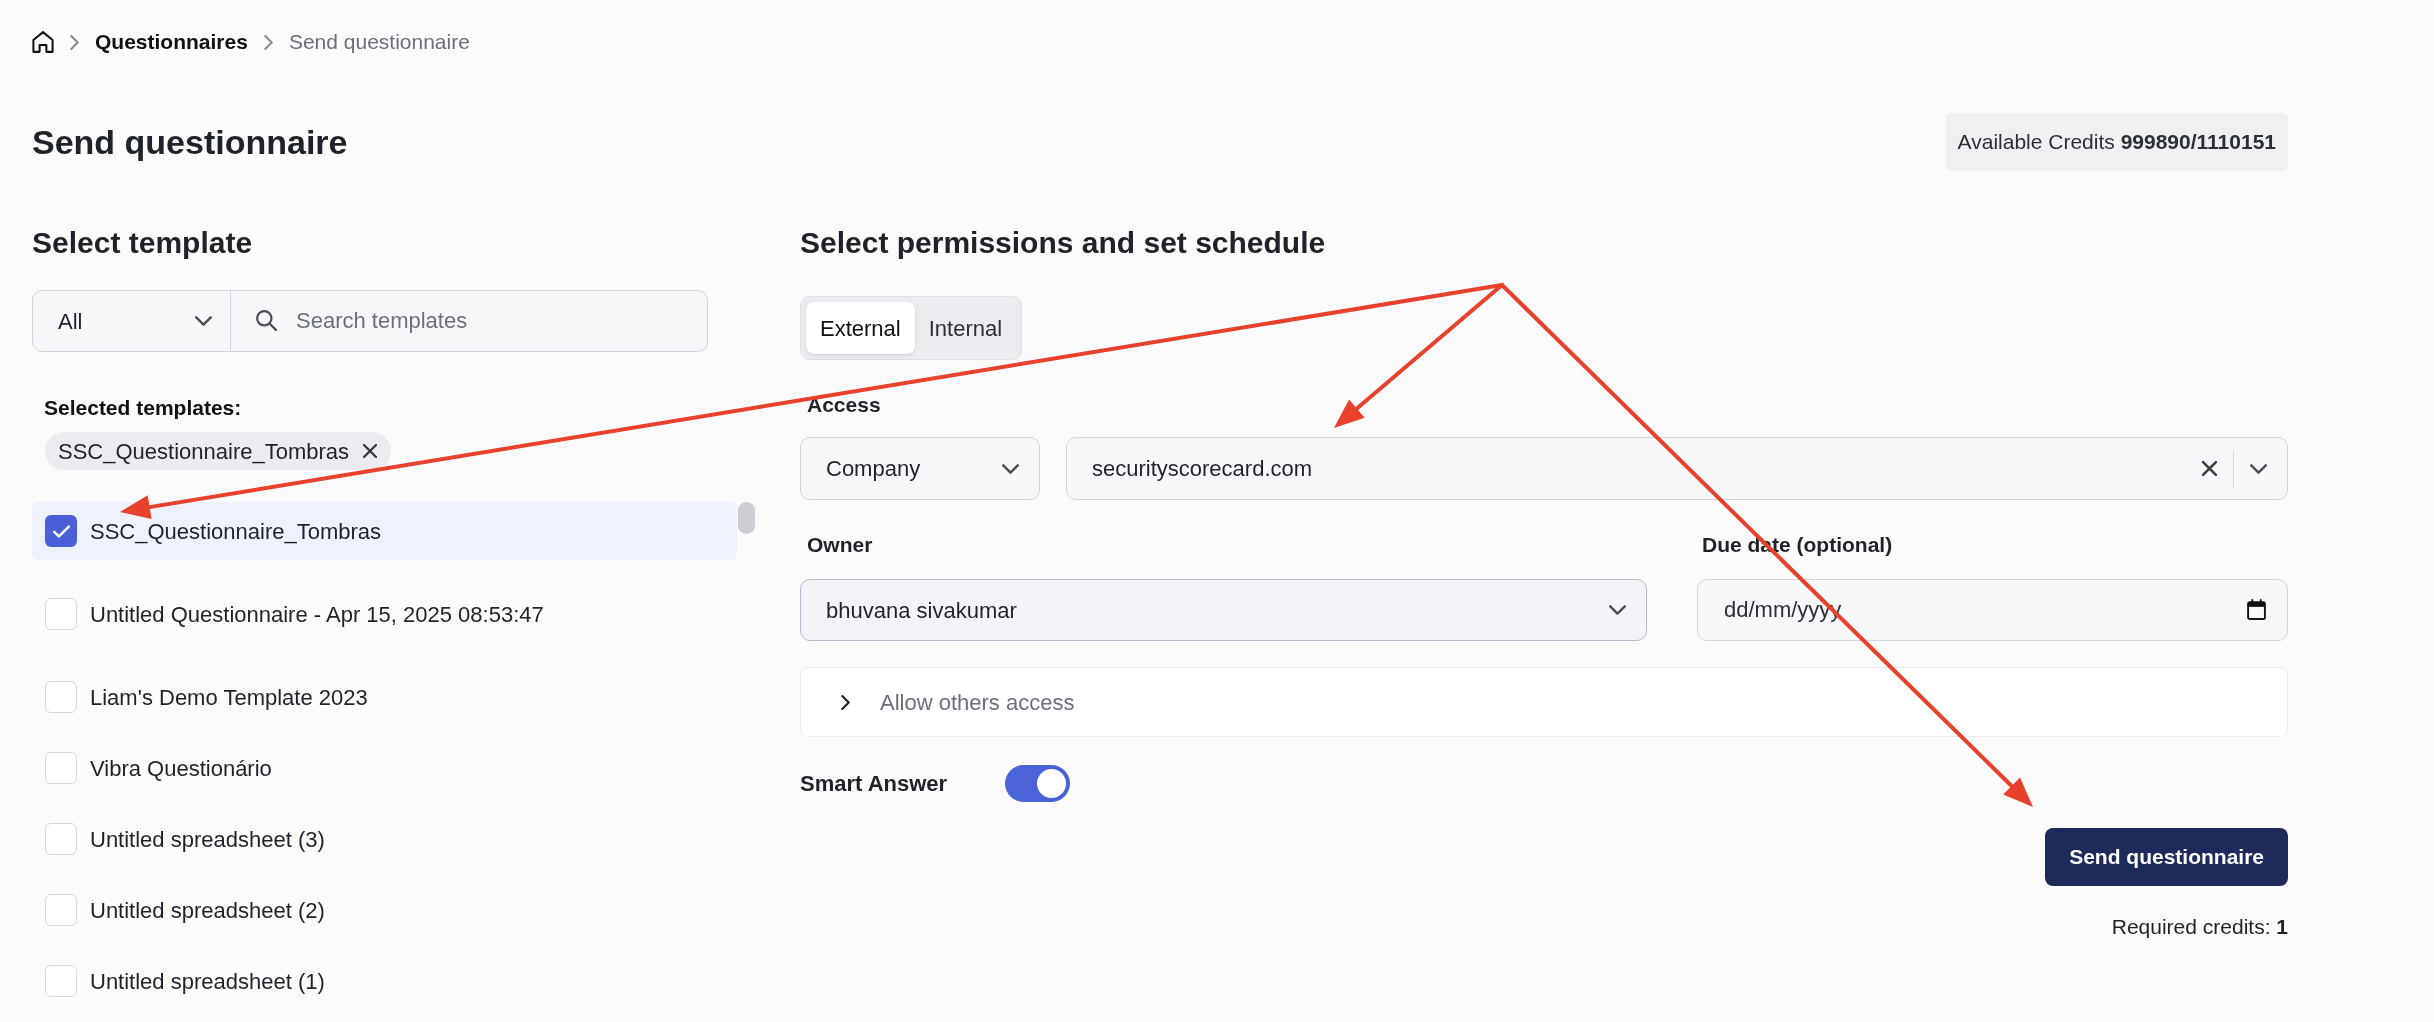 This screenshot has width=2434, height=1022. What do you see at coordinates (920, 468) in the screenshot?
I see `access-type-dropdown: Company` at bounding box center [920, 468].